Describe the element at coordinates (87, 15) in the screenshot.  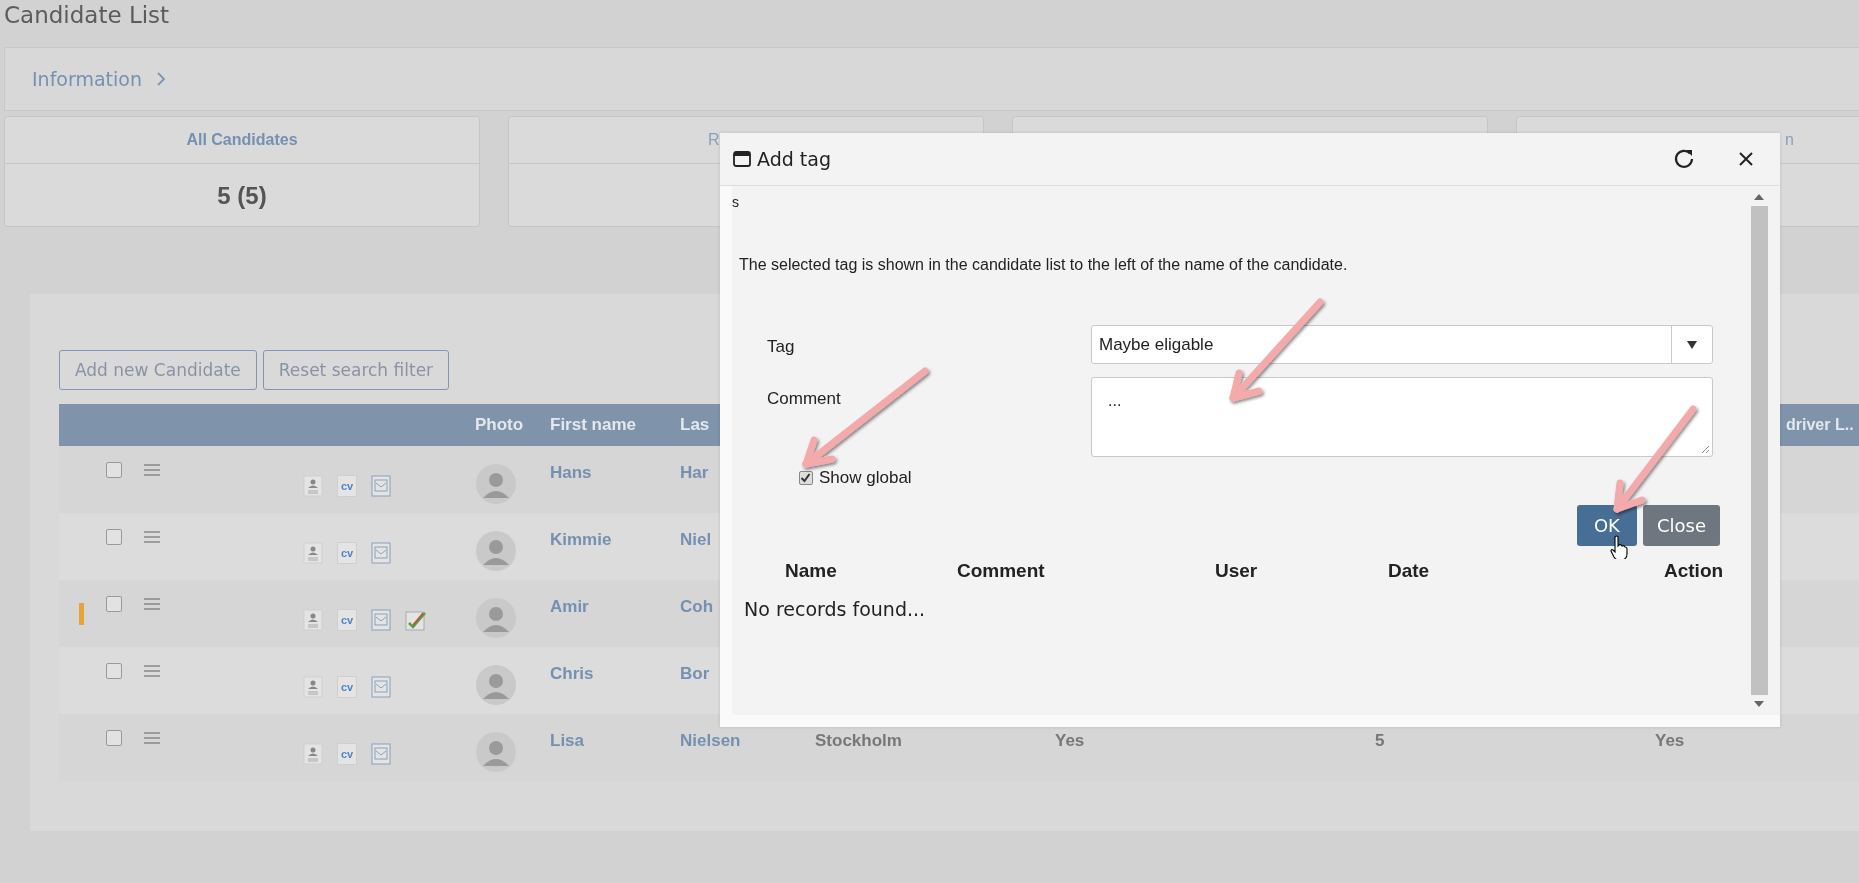
I see `page-title: Candidate List` at that location.